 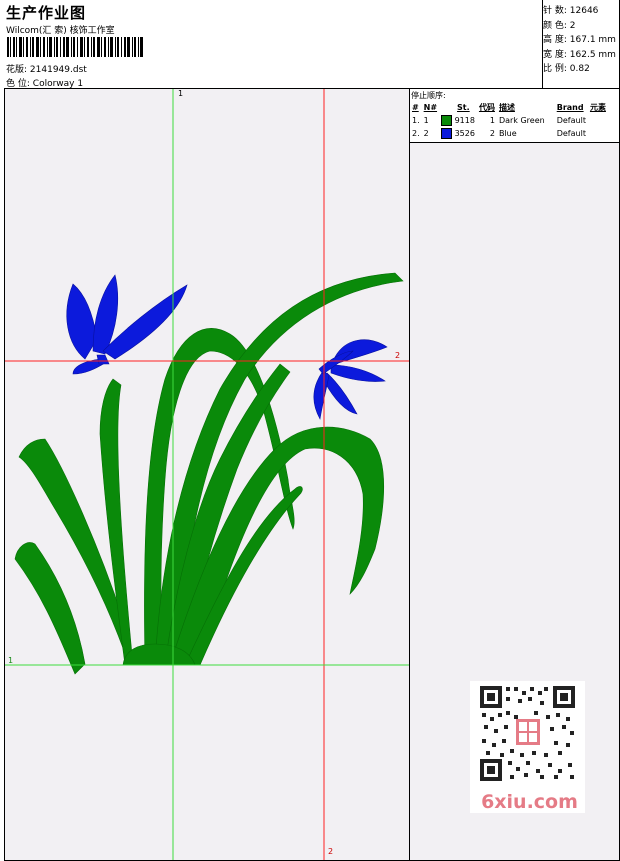 What do you see at coordinates (555, 54) in the screenshot?
I see `stat-label: 宽 度:` at bounding box center [555, 54].